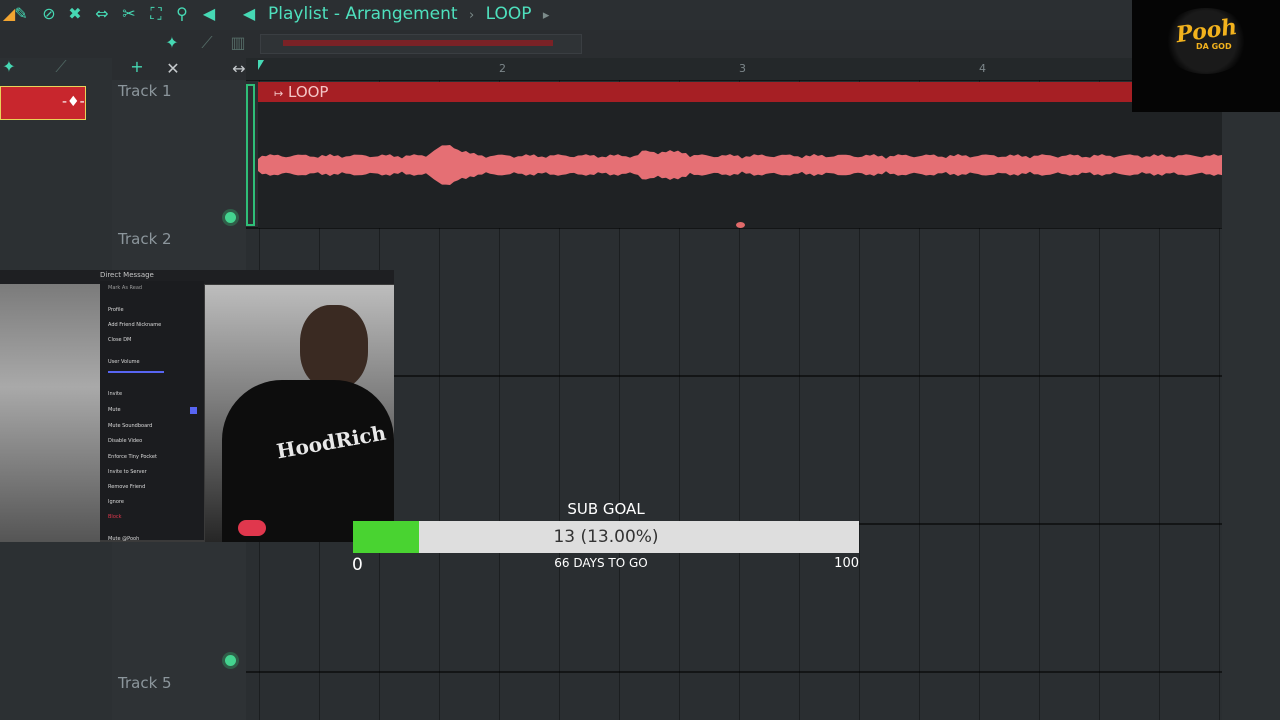 The width and height of the screenshot is (1280, 720). I want to click on mute-icon: ✖, so click(75, 14).